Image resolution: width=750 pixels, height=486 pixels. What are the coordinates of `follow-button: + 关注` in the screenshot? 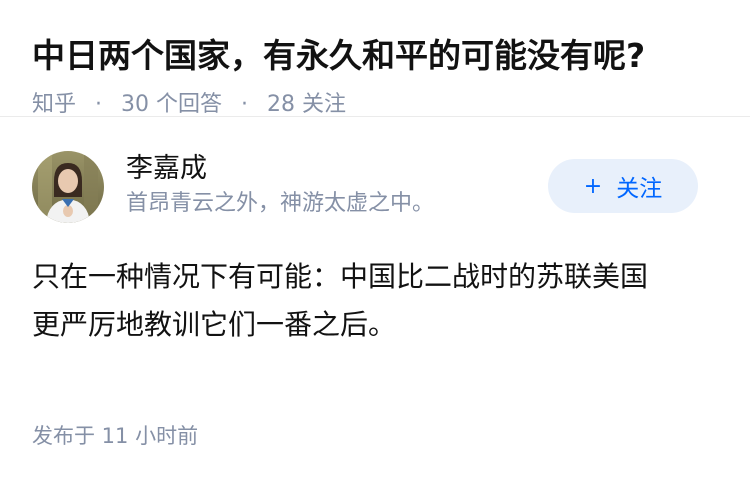 It's located at (623, 186).